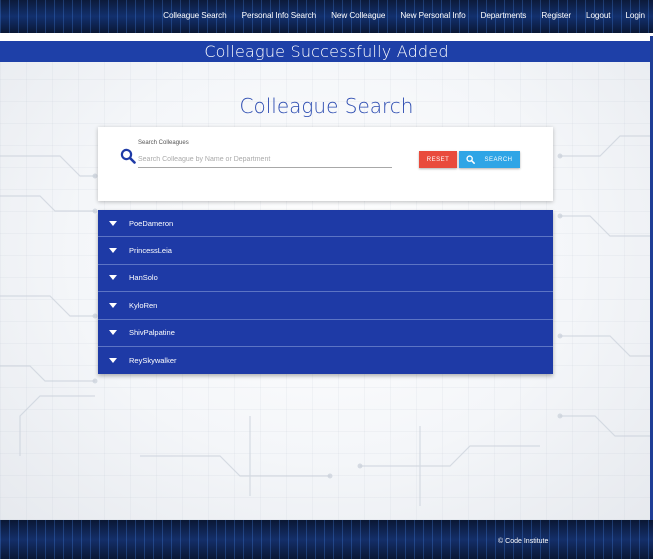  I want to click on nav-login: Login, so click(635, 15).